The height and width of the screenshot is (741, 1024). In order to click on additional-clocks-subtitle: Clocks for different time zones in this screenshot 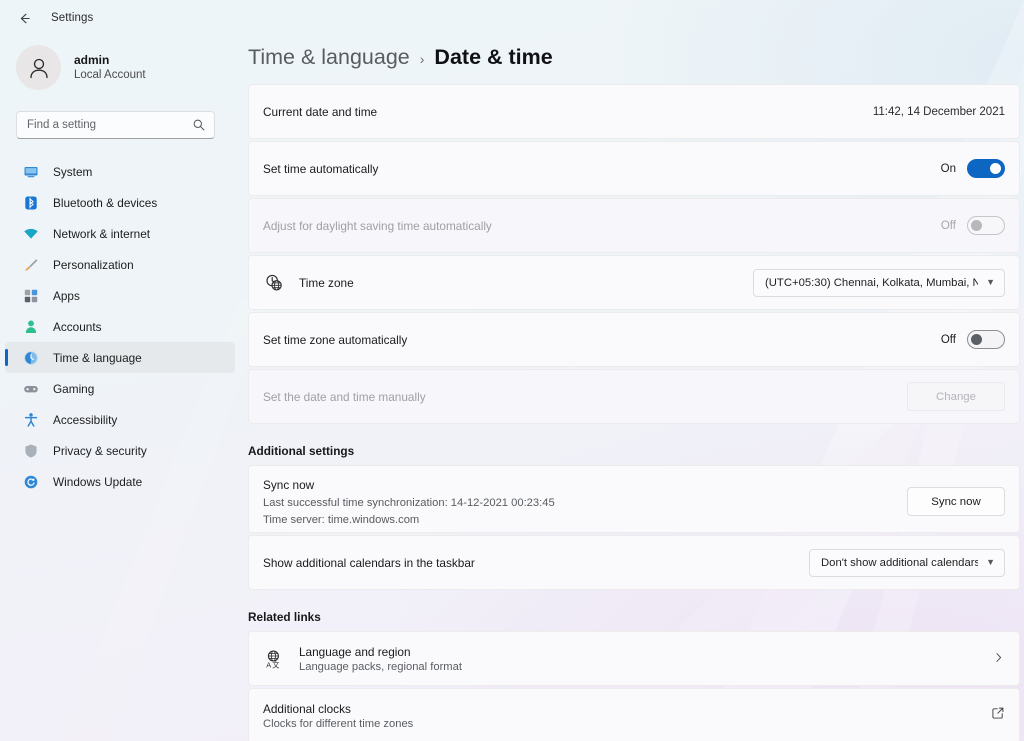, I will do `click(338, 723)`.